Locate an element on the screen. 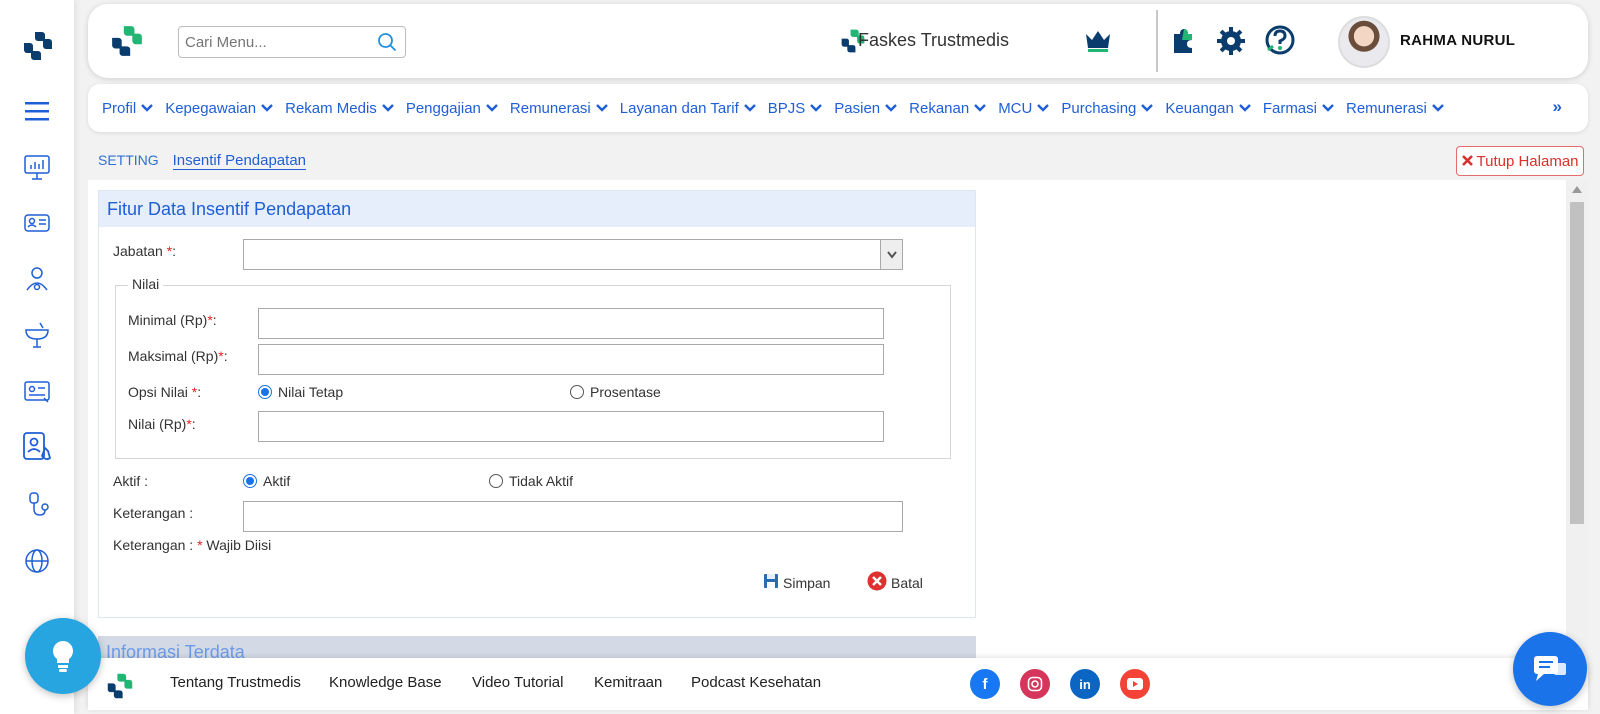 The image size is (1600, 714). footer-link-video-tutorial: Video Tutorial is located at coordinates (517, 682).